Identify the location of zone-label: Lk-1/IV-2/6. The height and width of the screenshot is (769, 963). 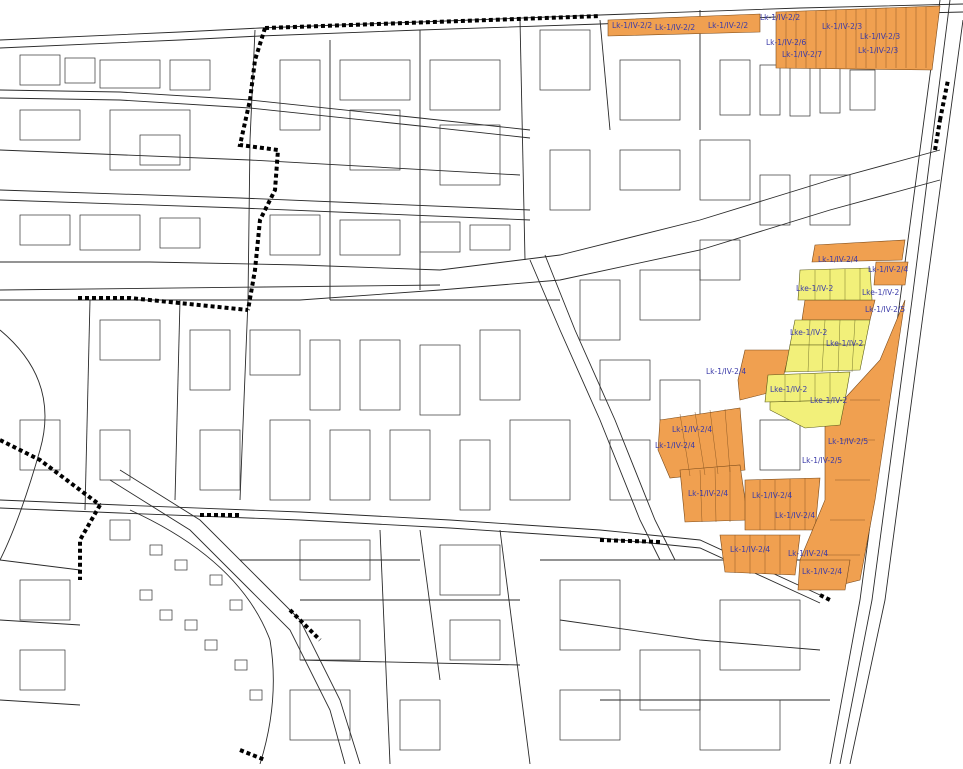
(786, 42).